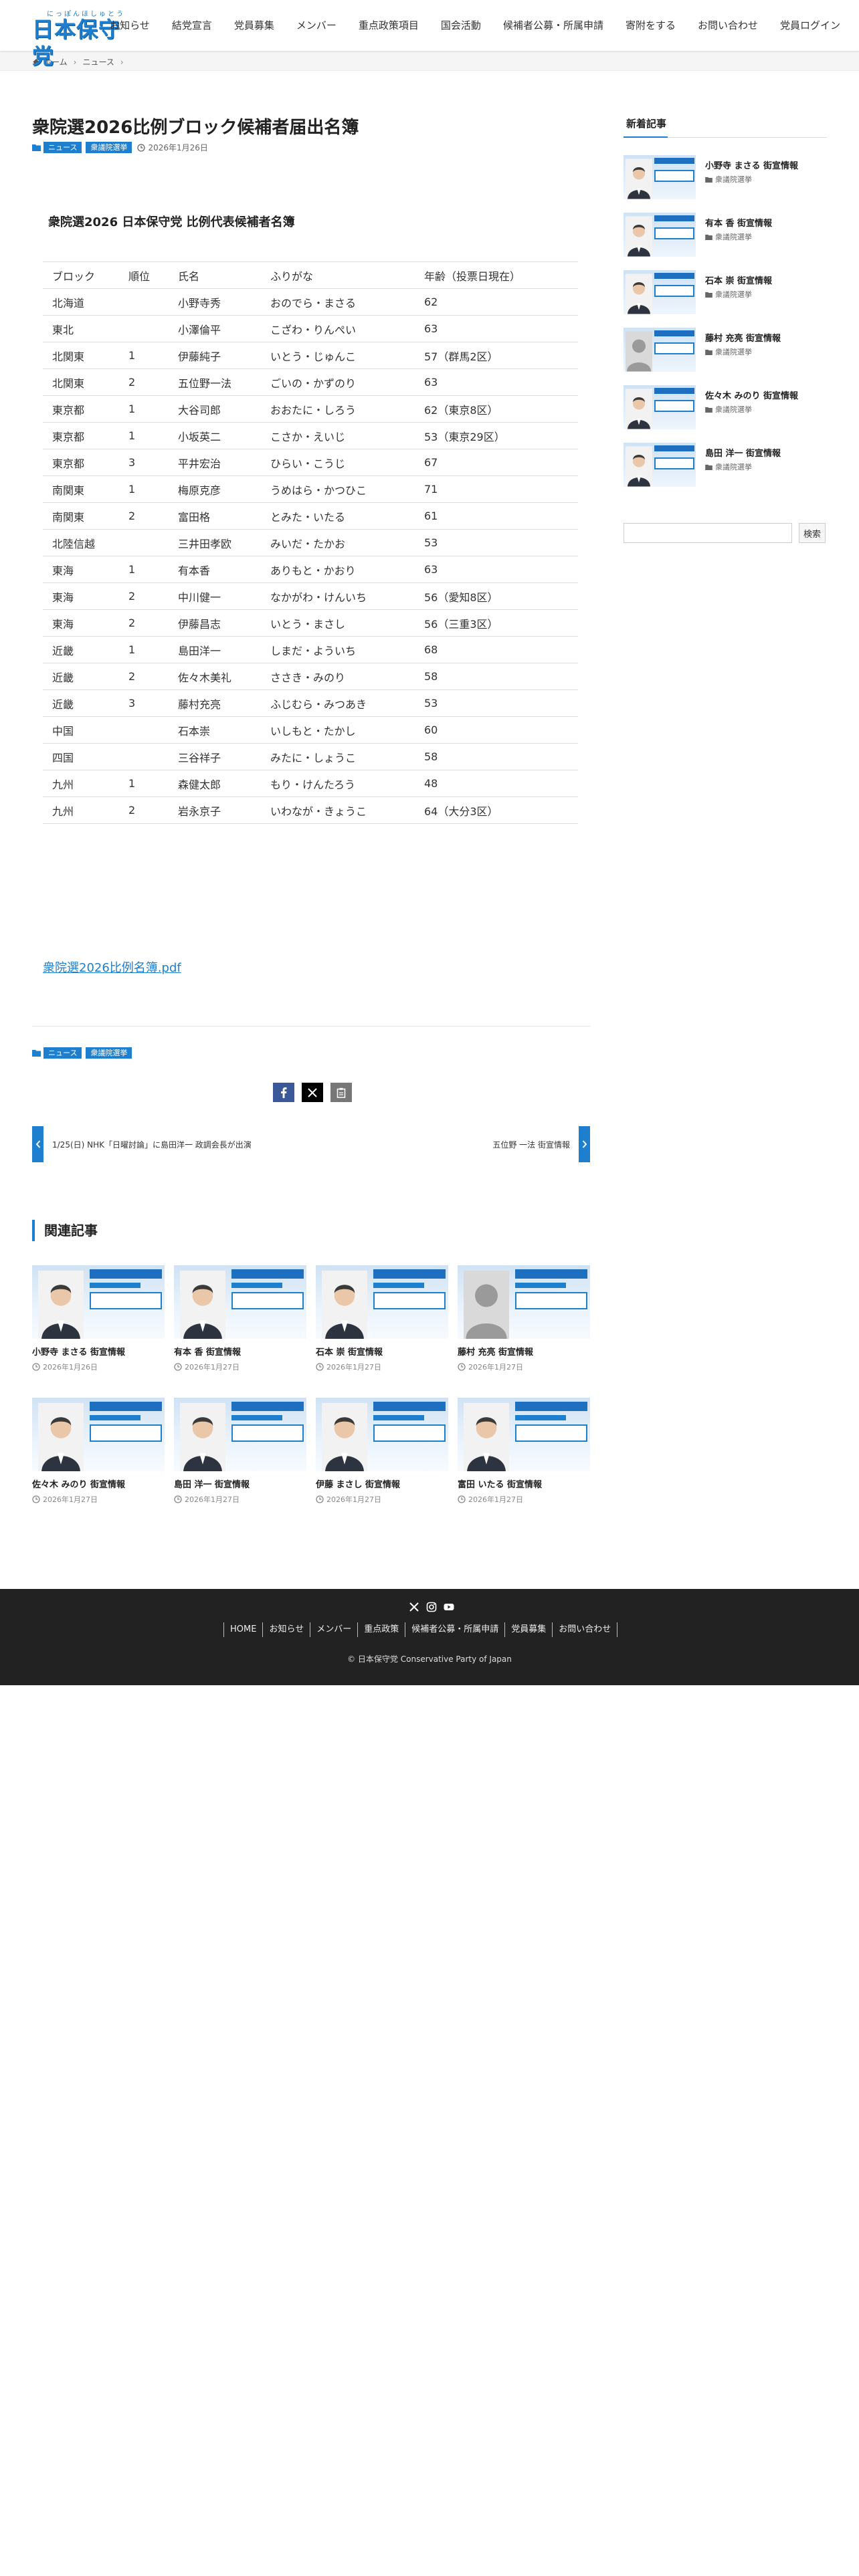  Describe the element at coordinates (584, 1144) in the screenshot. I see `chevron-right-icon` at that location.